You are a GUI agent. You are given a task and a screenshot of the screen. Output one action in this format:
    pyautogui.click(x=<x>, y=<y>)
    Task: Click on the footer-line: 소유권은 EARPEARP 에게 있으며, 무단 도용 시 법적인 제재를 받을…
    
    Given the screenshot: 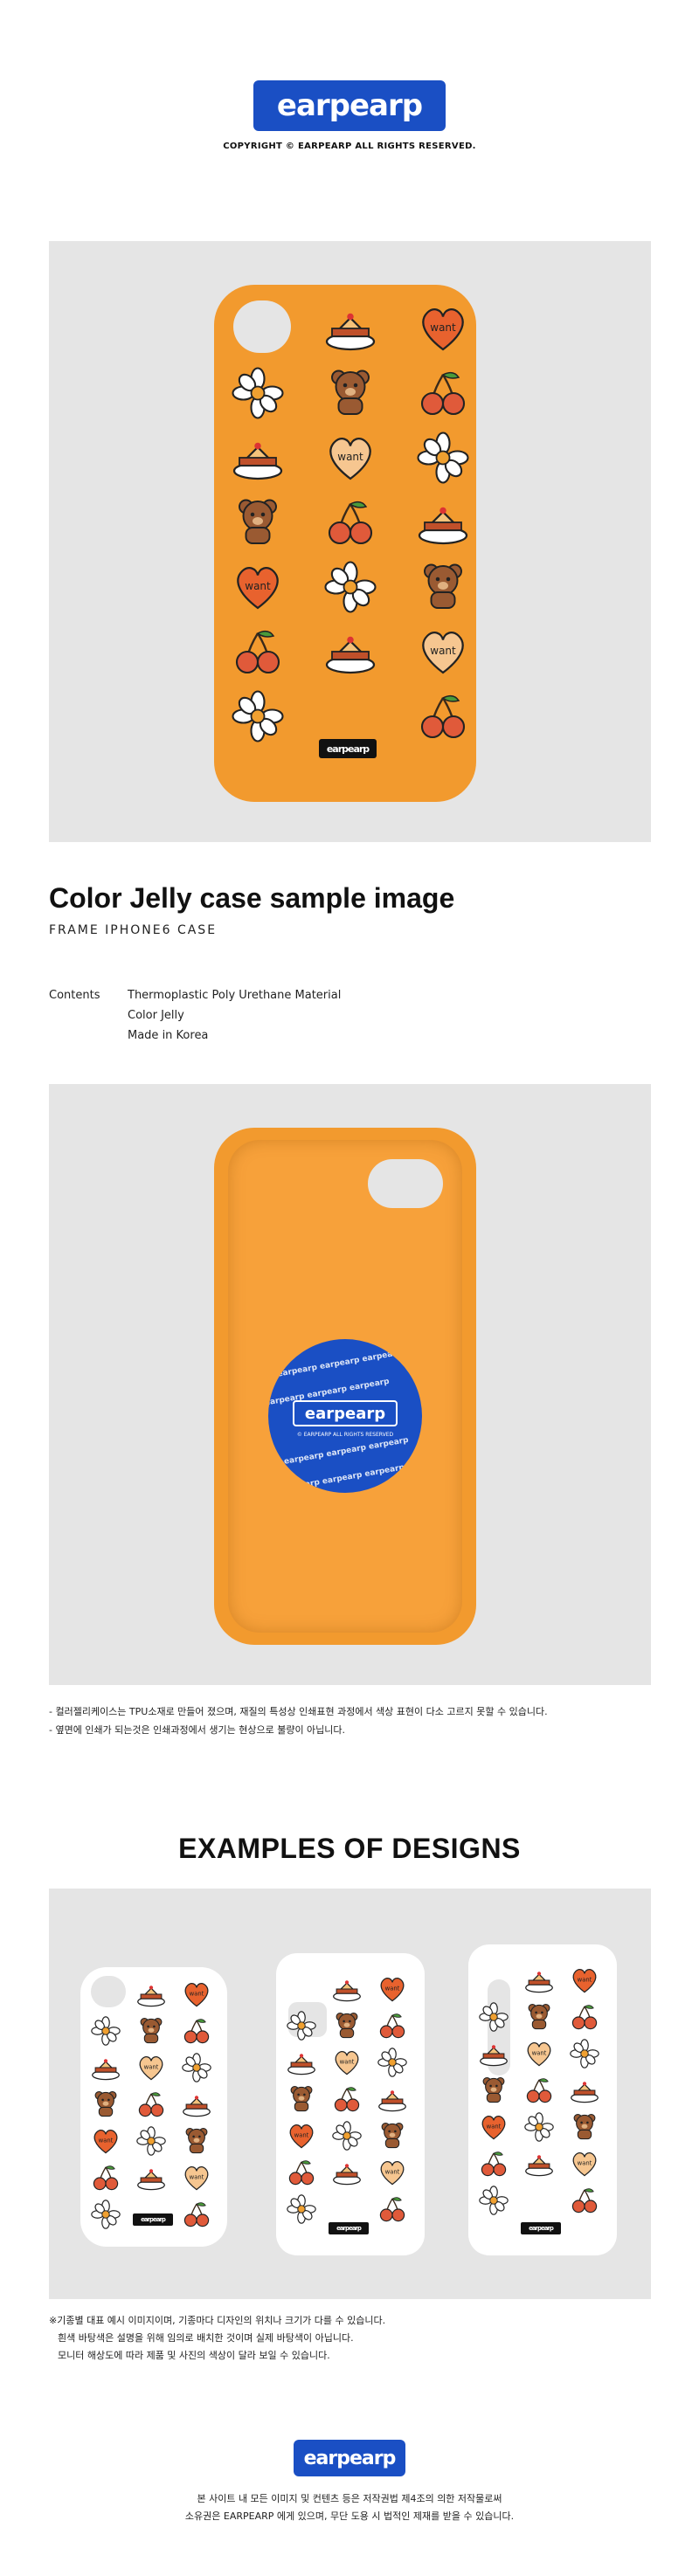 What is the action you would take?
    pyautogui.click(x=350, y=2516)
    